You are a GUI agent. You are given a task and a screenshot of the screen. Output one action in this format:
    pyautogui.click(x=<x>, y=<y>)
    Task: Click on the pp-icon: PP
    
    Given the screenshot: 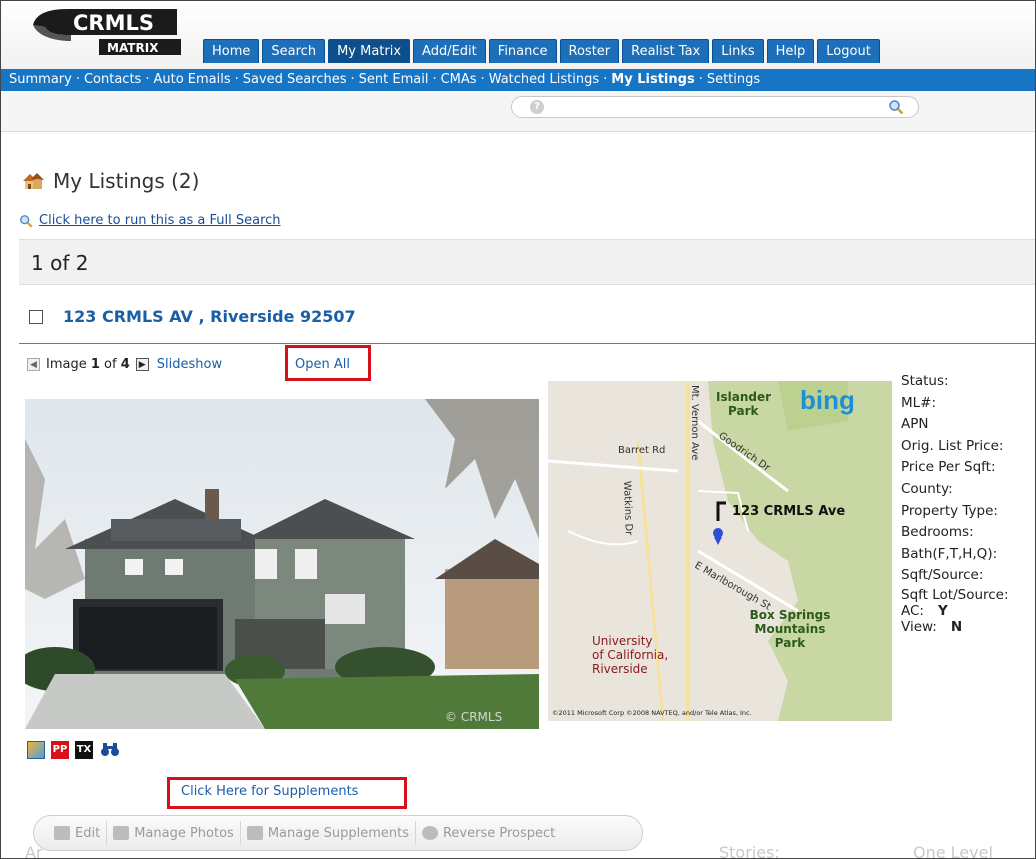 What is the action you would take?
    pyautogui.click(x=60, y=750)
    